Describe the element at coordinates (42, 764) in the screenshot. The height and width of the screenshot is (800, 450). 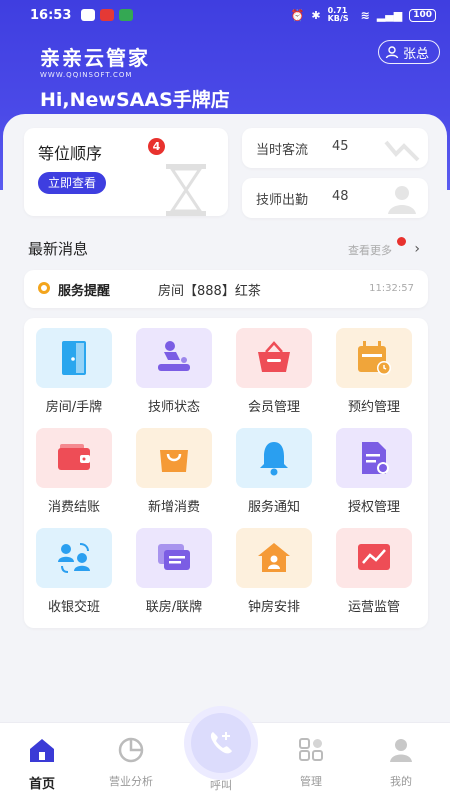
I see `nav-home: 首页` at that location.